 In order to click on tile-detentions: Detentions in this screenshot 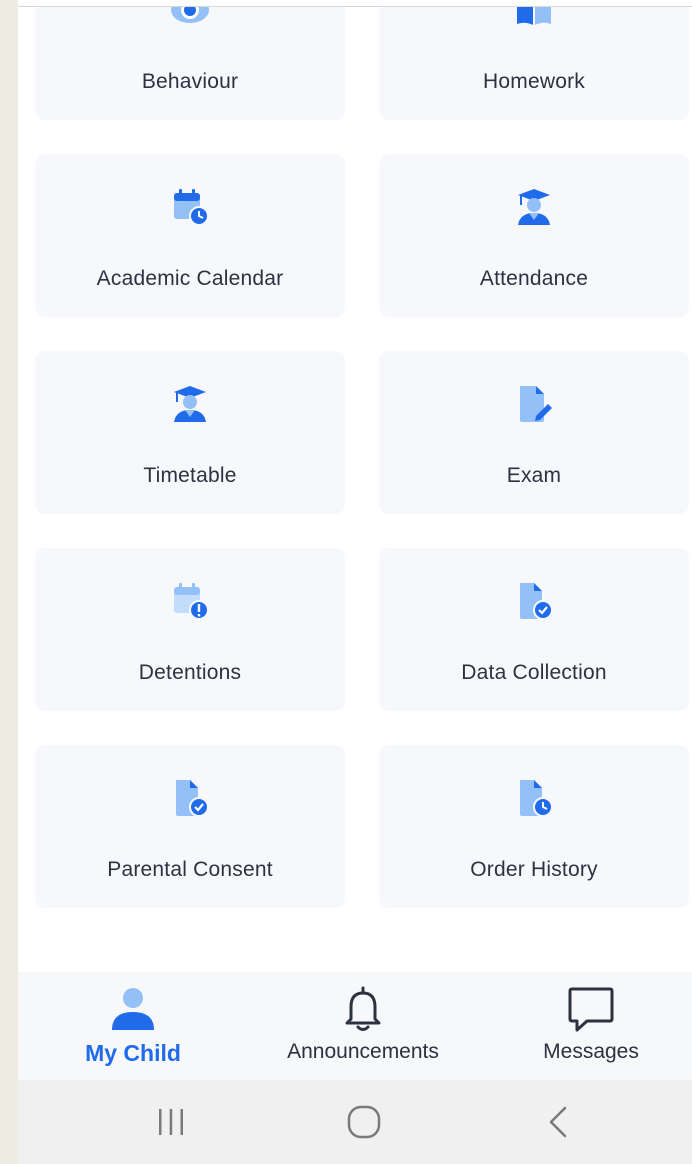, I will do `click(190, 629)`.